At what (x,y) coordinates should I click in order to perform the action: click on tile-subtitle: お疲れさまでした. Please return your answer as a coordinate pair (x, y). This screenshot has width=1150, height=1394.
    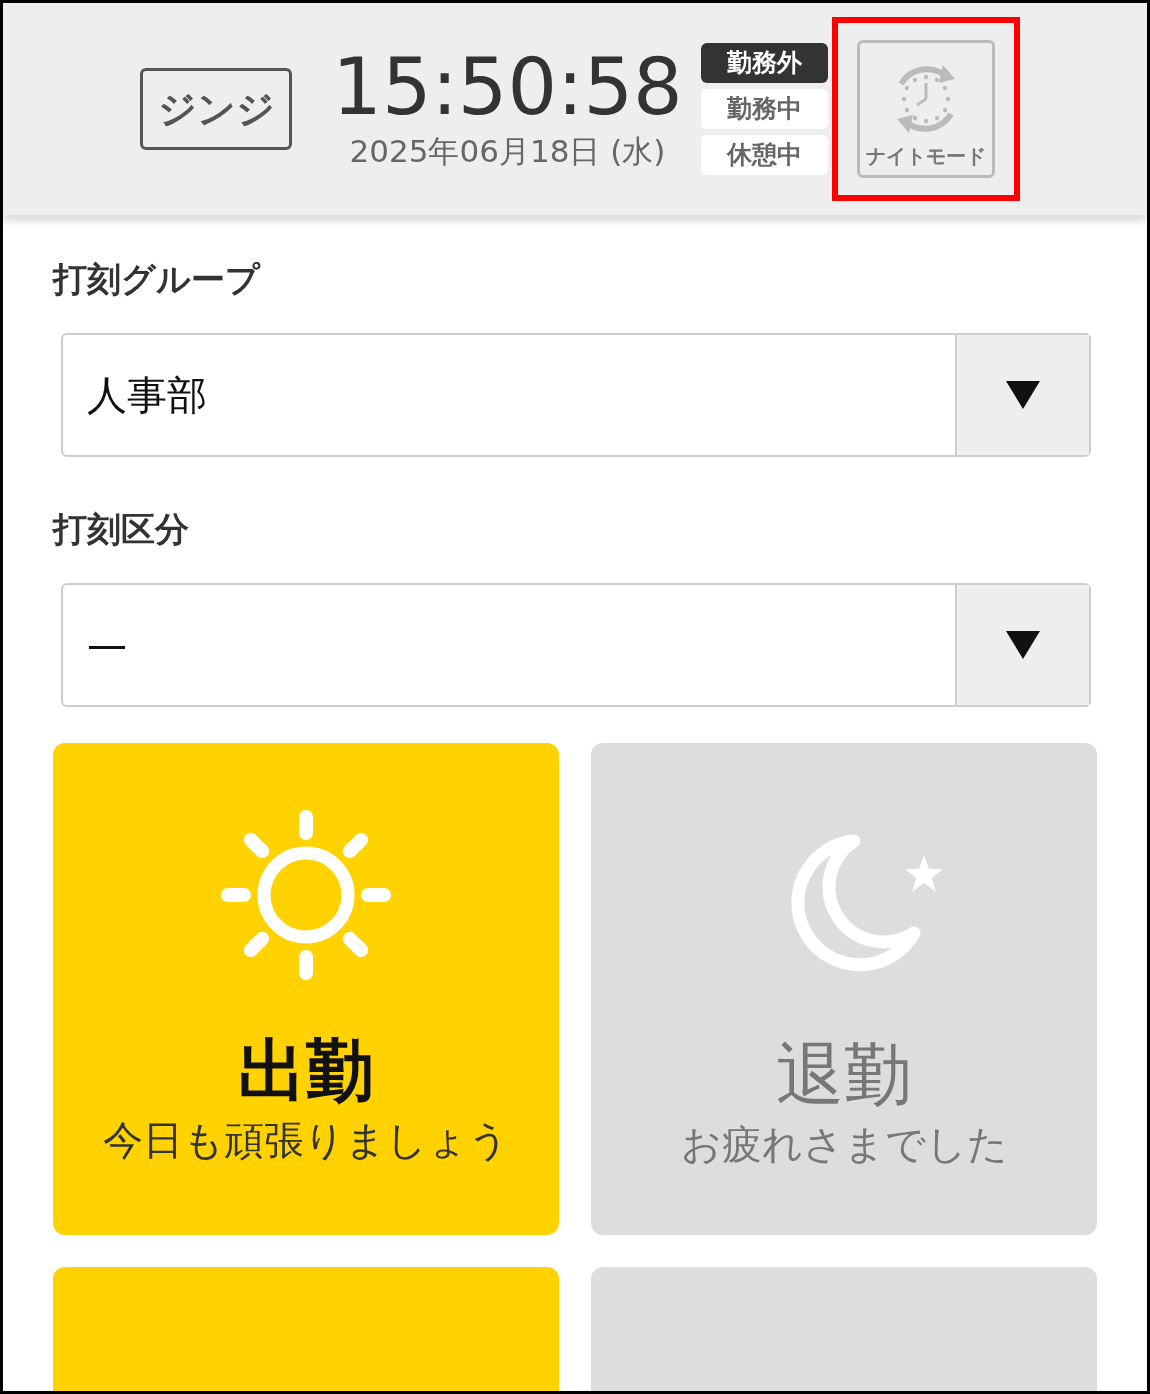
    Looking at the image, I should click on (844, 1144).